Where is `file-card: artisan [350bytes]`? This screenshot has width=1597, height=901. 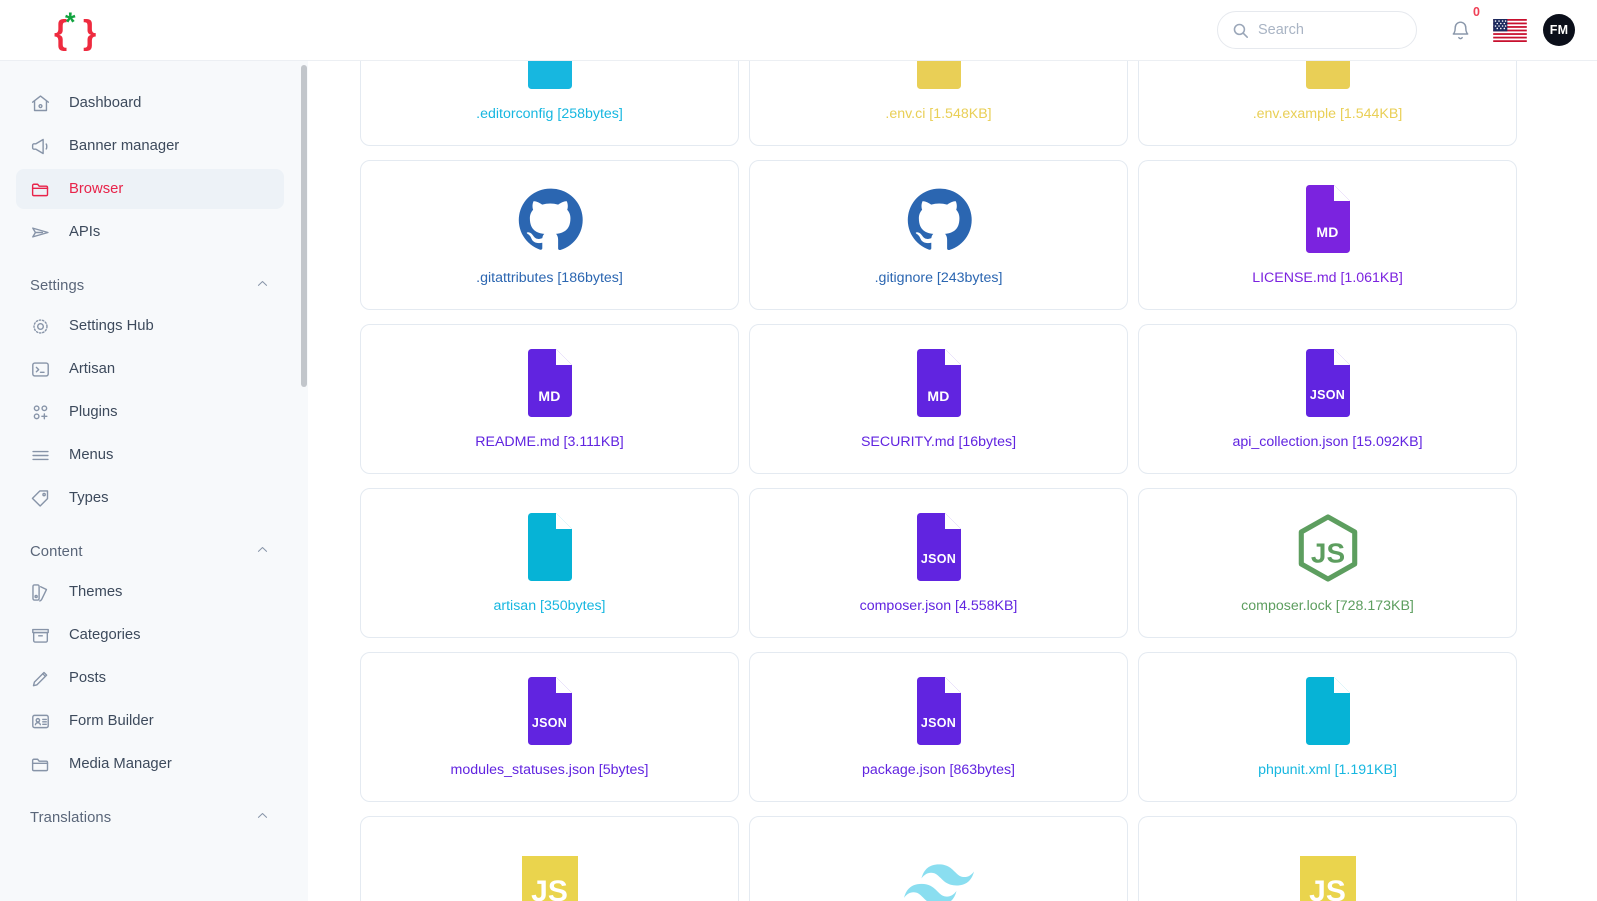
file-card: artisan [350bytes] is located at coordinates (549, 563).